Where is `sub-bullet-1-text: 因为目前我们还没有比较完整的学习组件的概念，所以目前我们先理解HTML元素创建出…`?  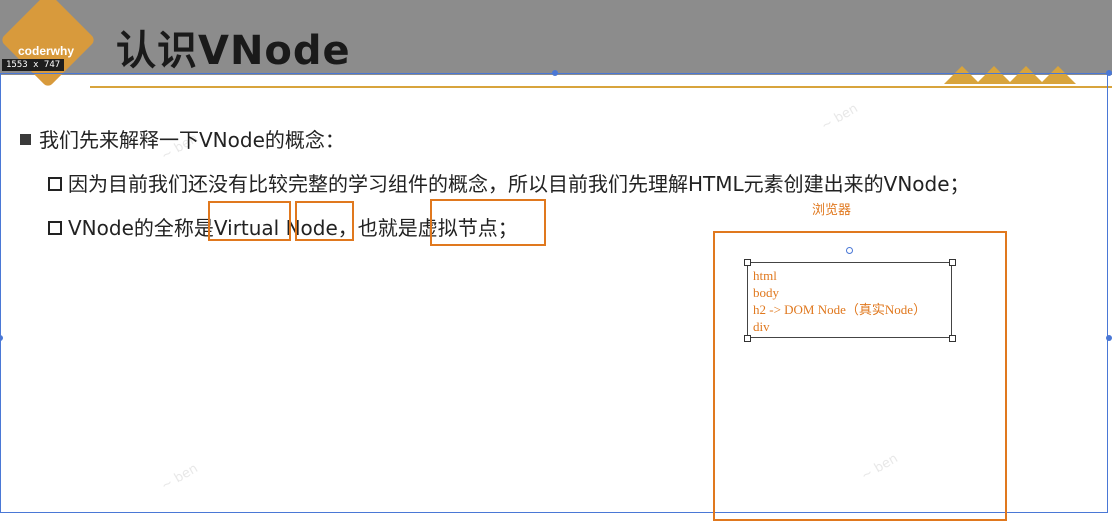
sub-bullet-1-text: 因为目前我们还没有比较完整的学习组件的概念，所以目前我们先理解HTML元素创建出… is located at coordinates (519, 184).